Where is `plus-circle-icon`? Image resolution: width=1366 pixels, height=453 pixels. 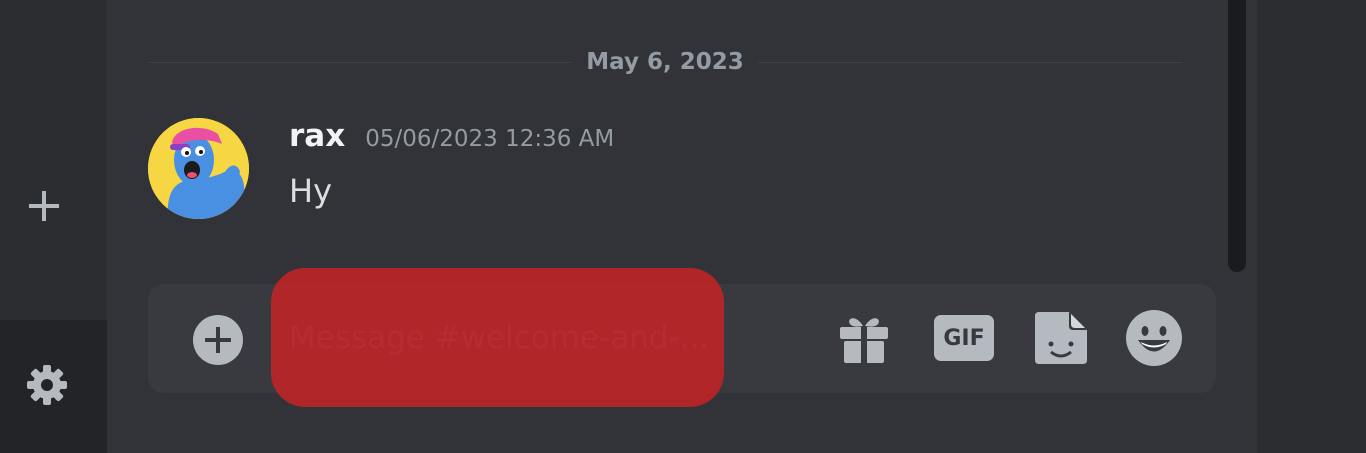 plus-circle-icon is located at coordinates (218, 340).